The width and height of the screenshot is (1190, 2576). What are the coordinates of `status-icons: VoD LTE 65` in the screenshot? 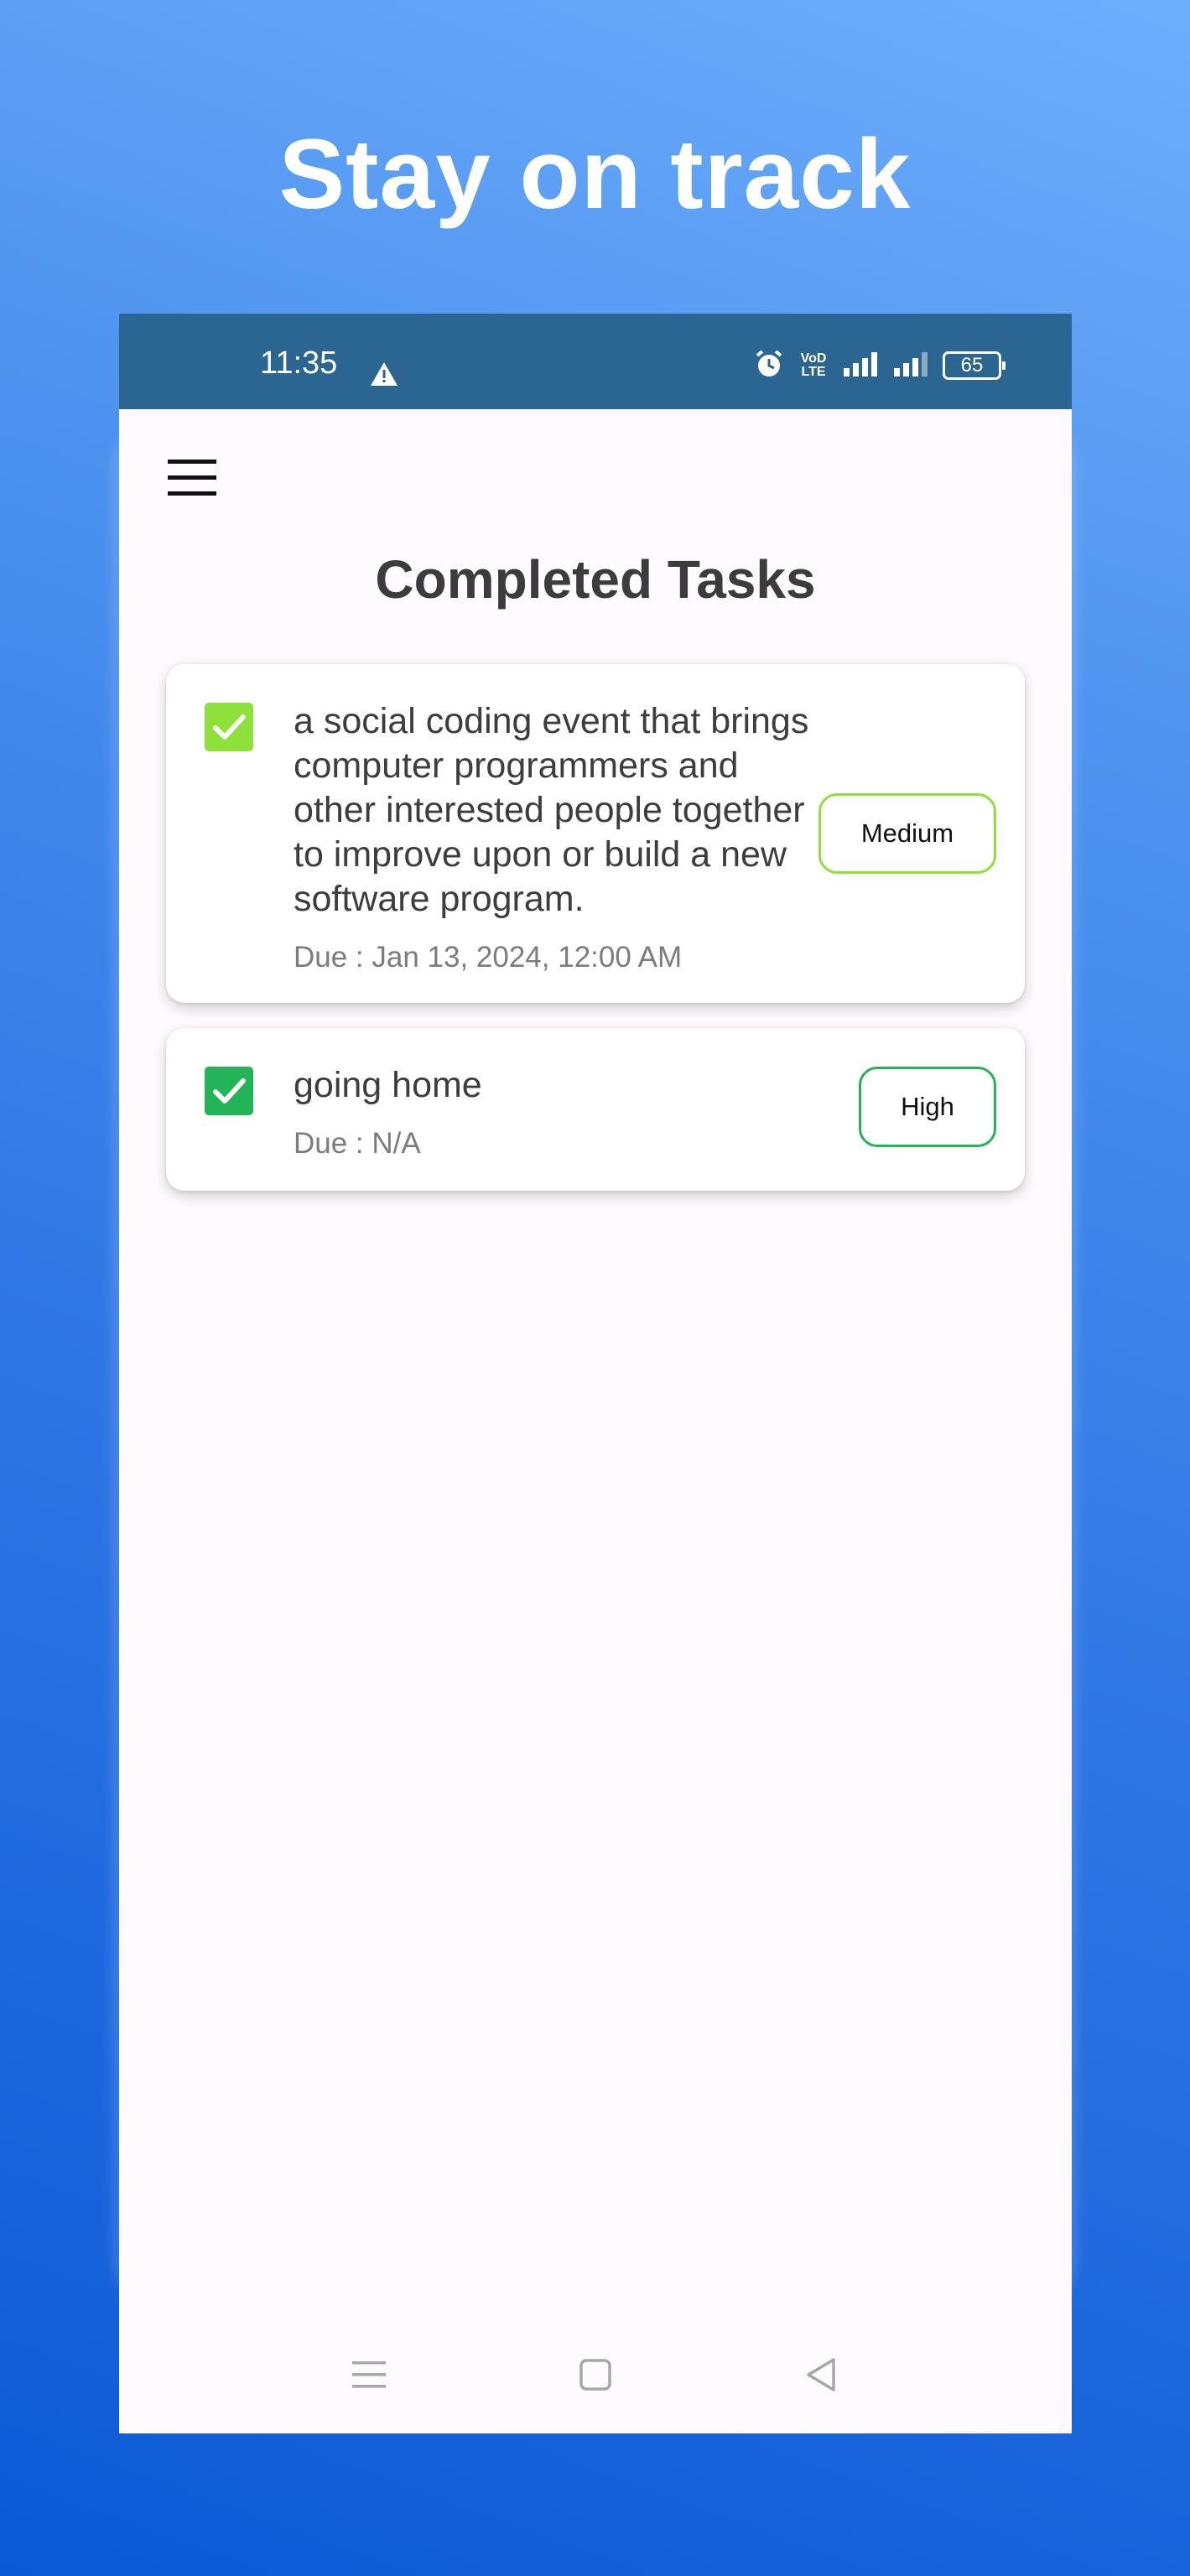 It's located at (879, 366).